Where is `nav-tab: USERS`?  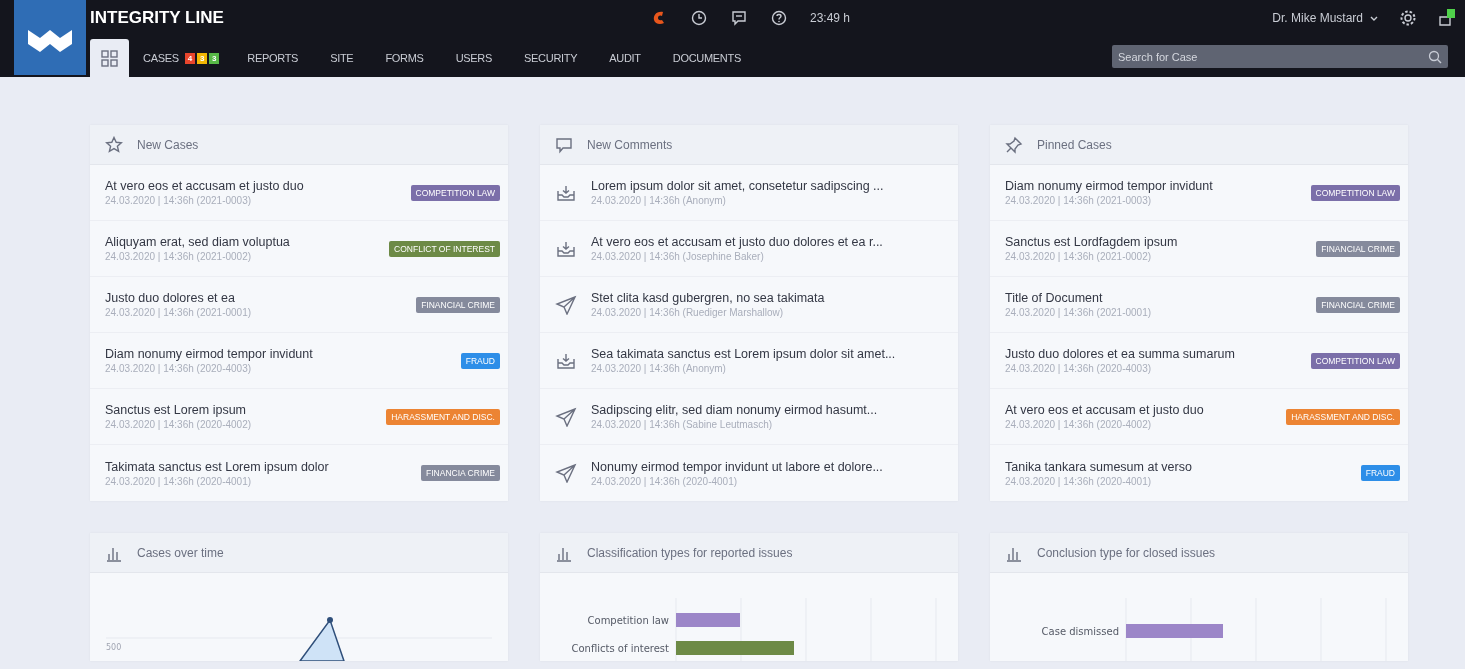 nav-tab: USERS is located at coordinates (476, 58).